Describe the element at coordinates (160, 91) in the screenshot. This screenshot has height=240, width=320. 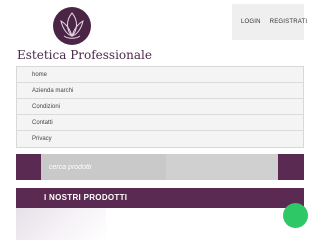
I see `menu-item-azienda-marchi: Azienda marchi` at that location.